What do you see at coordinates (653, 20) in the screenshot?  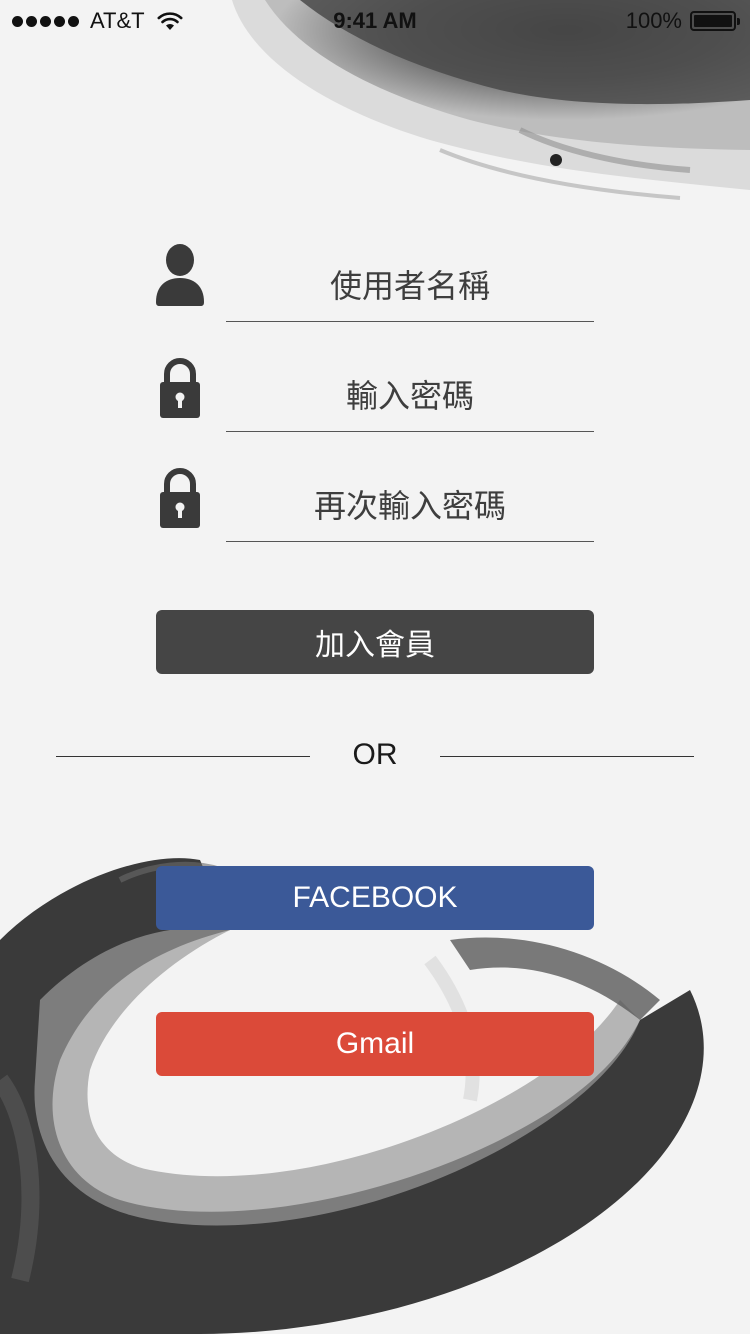 I see `battery-percentage: 100%` at bounding box center [653, 20].